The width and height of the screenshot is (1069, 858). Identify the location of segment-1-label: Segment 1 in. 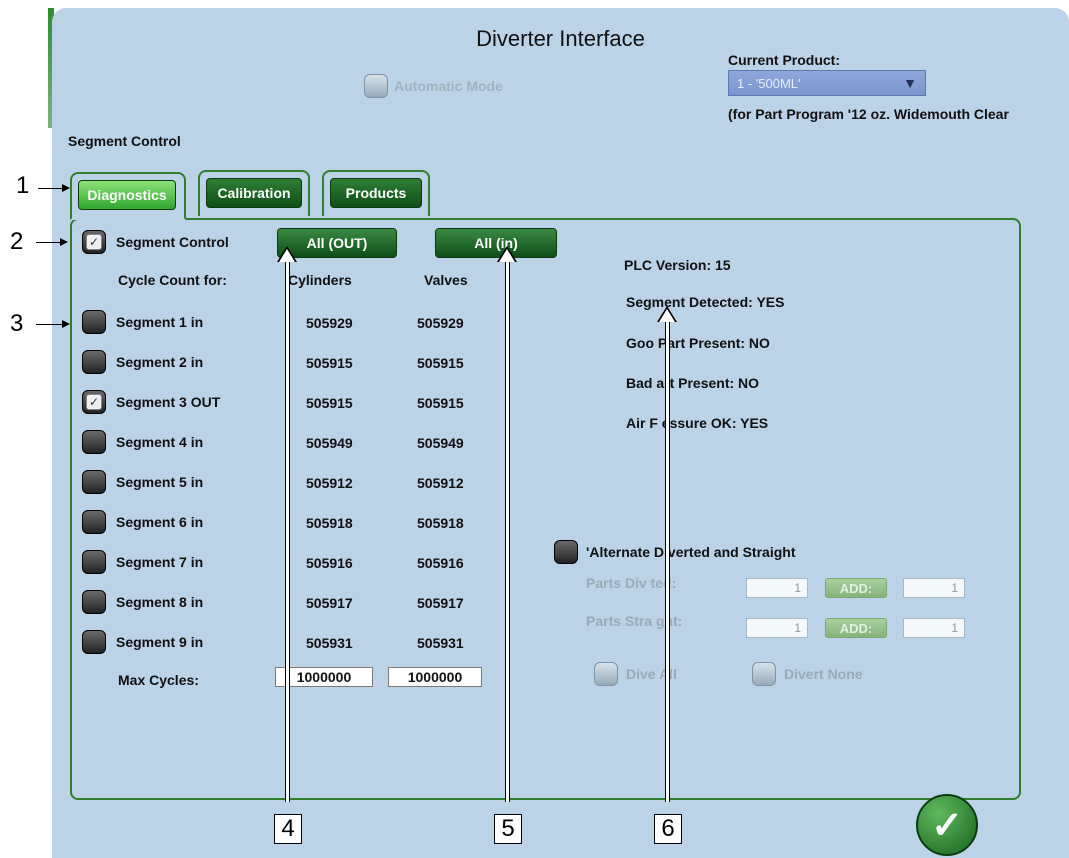
(160, 322).